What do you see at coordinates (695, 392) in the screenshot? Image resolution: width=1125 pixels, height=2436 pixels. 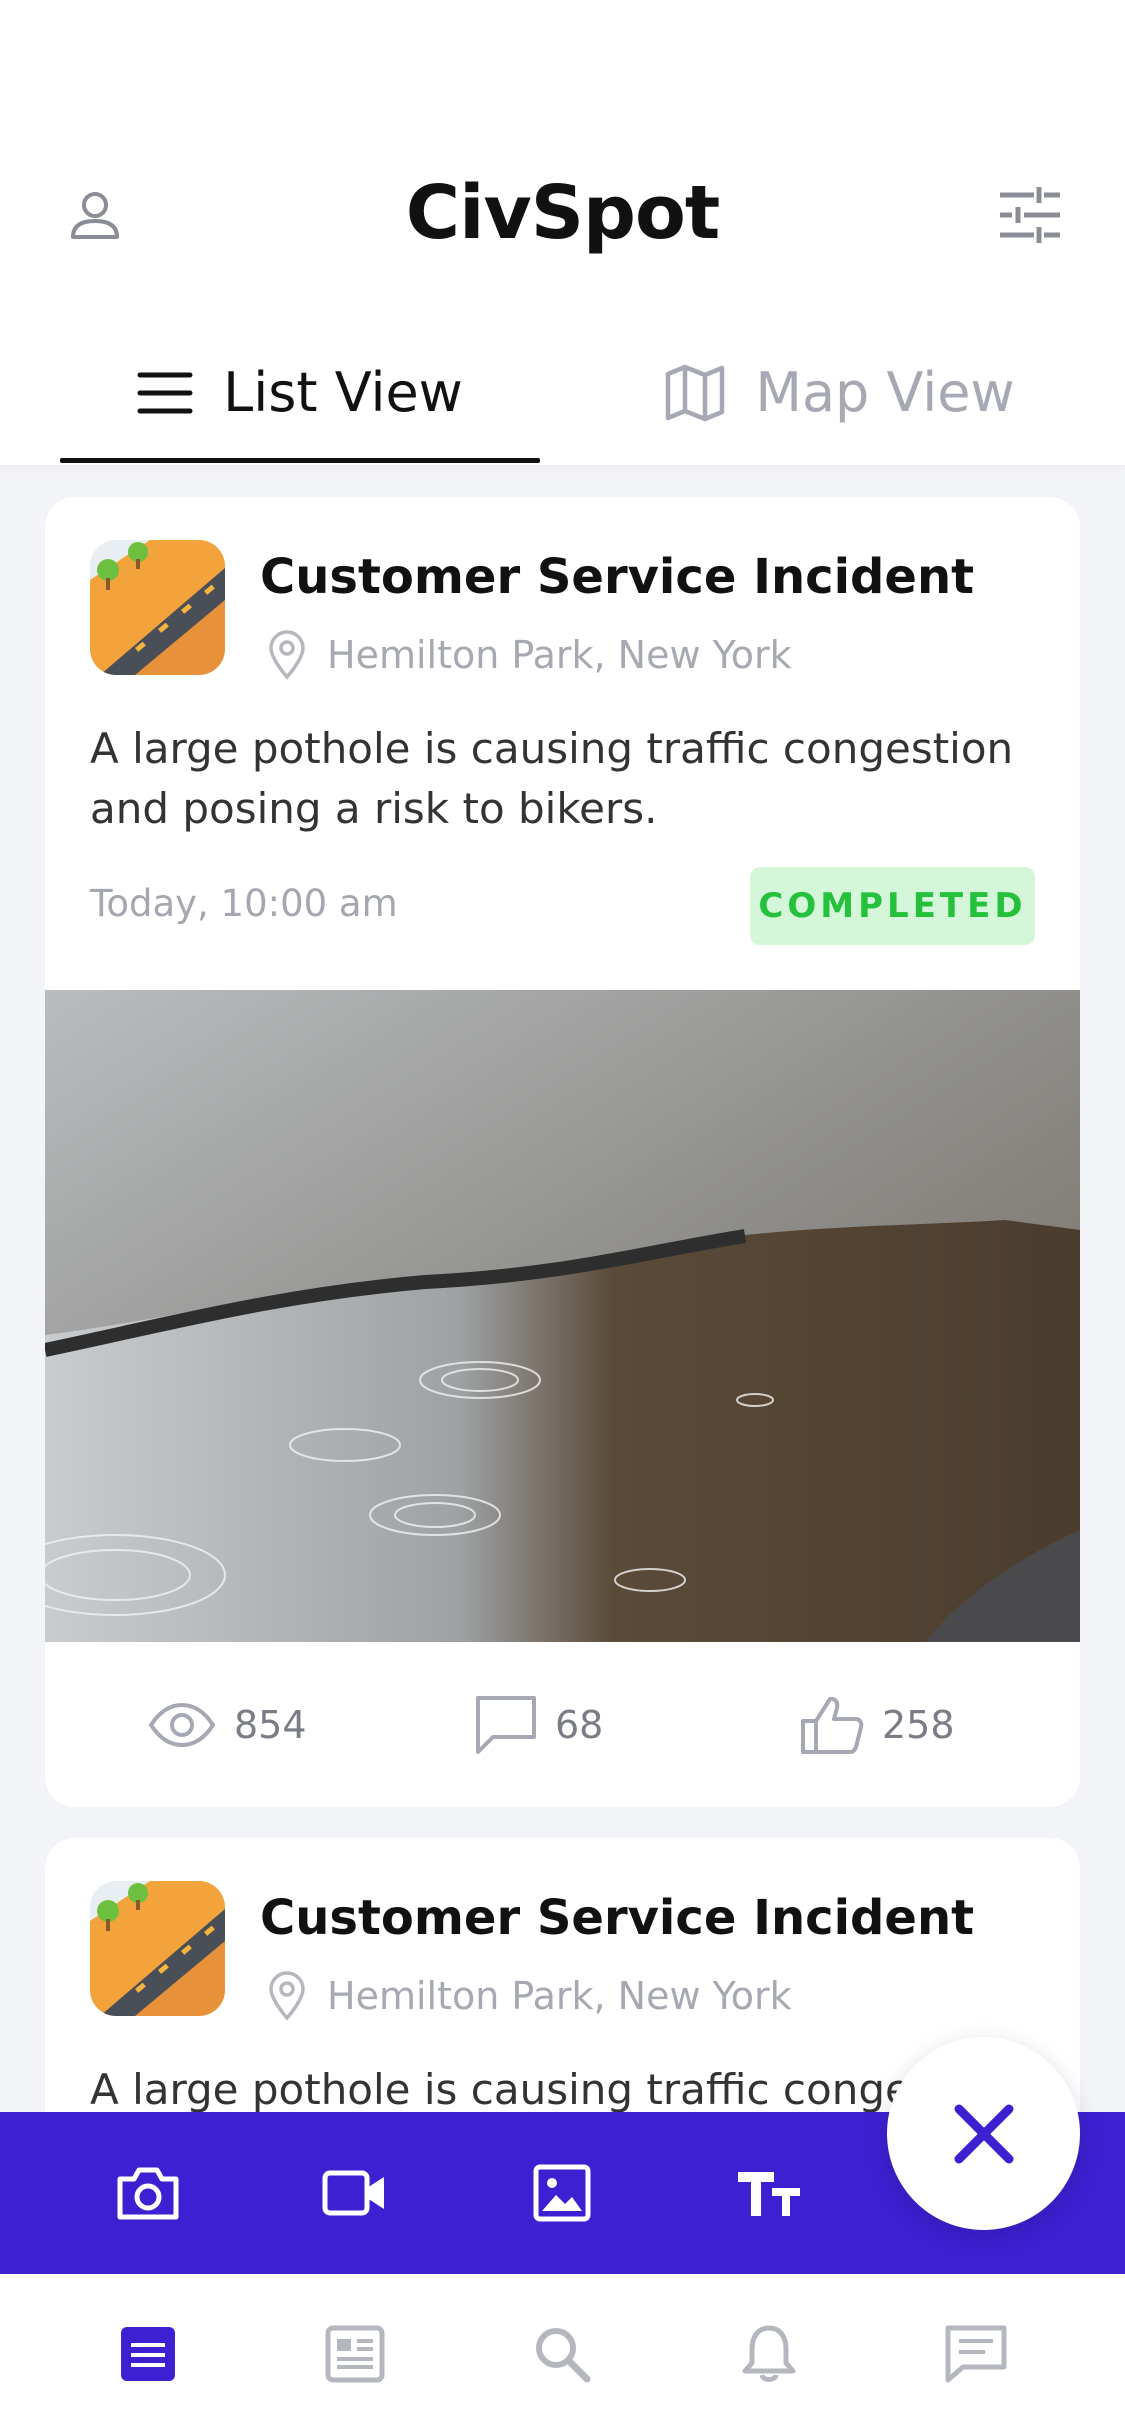 I see `map-icon` at bounding box center [695, 392].